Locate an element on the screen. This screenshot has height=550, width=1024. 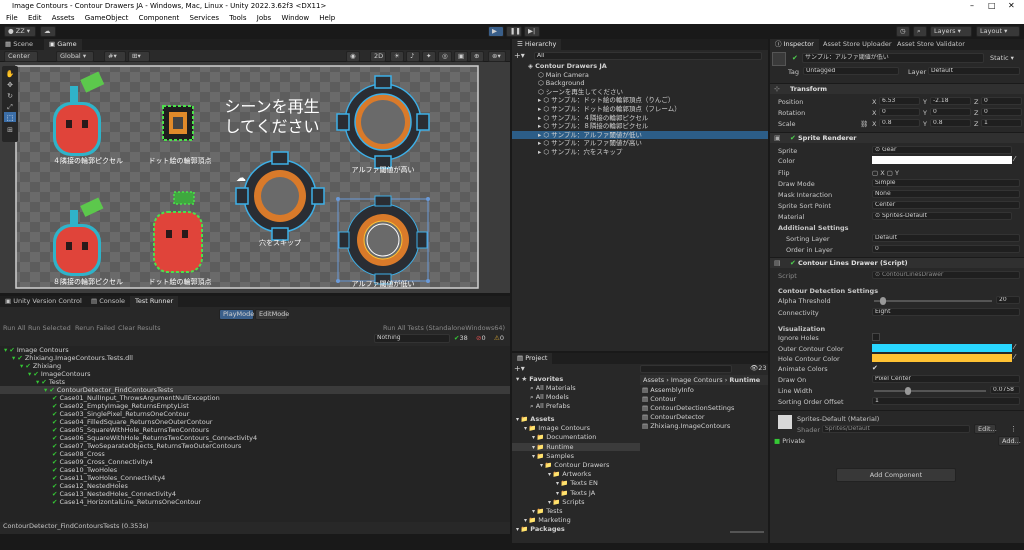
active-checkbox: ✔ is located at coordinates (795, 58).